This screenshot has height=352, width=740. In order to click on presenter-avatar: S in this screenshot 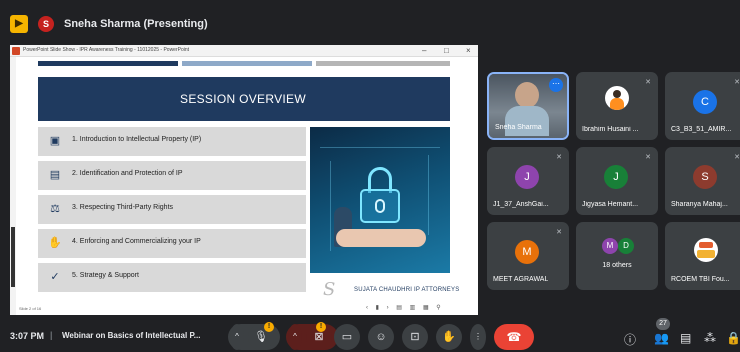, I will do `click(46, 24)`.